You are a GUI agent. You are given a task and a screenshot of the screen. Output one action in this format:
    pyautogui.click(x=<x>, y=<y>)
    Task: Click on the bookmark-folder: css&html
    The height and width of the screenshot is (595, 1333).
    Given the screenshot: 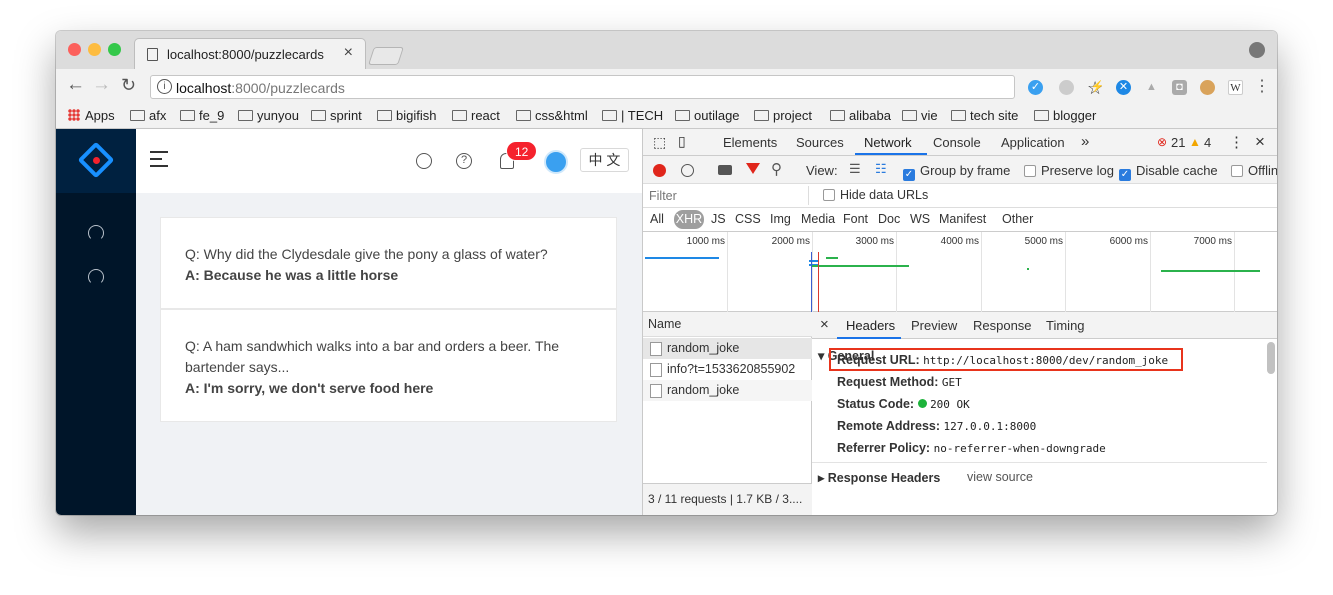 What is the action you would take?
    pyautogui.click(x=552, y=115)
    